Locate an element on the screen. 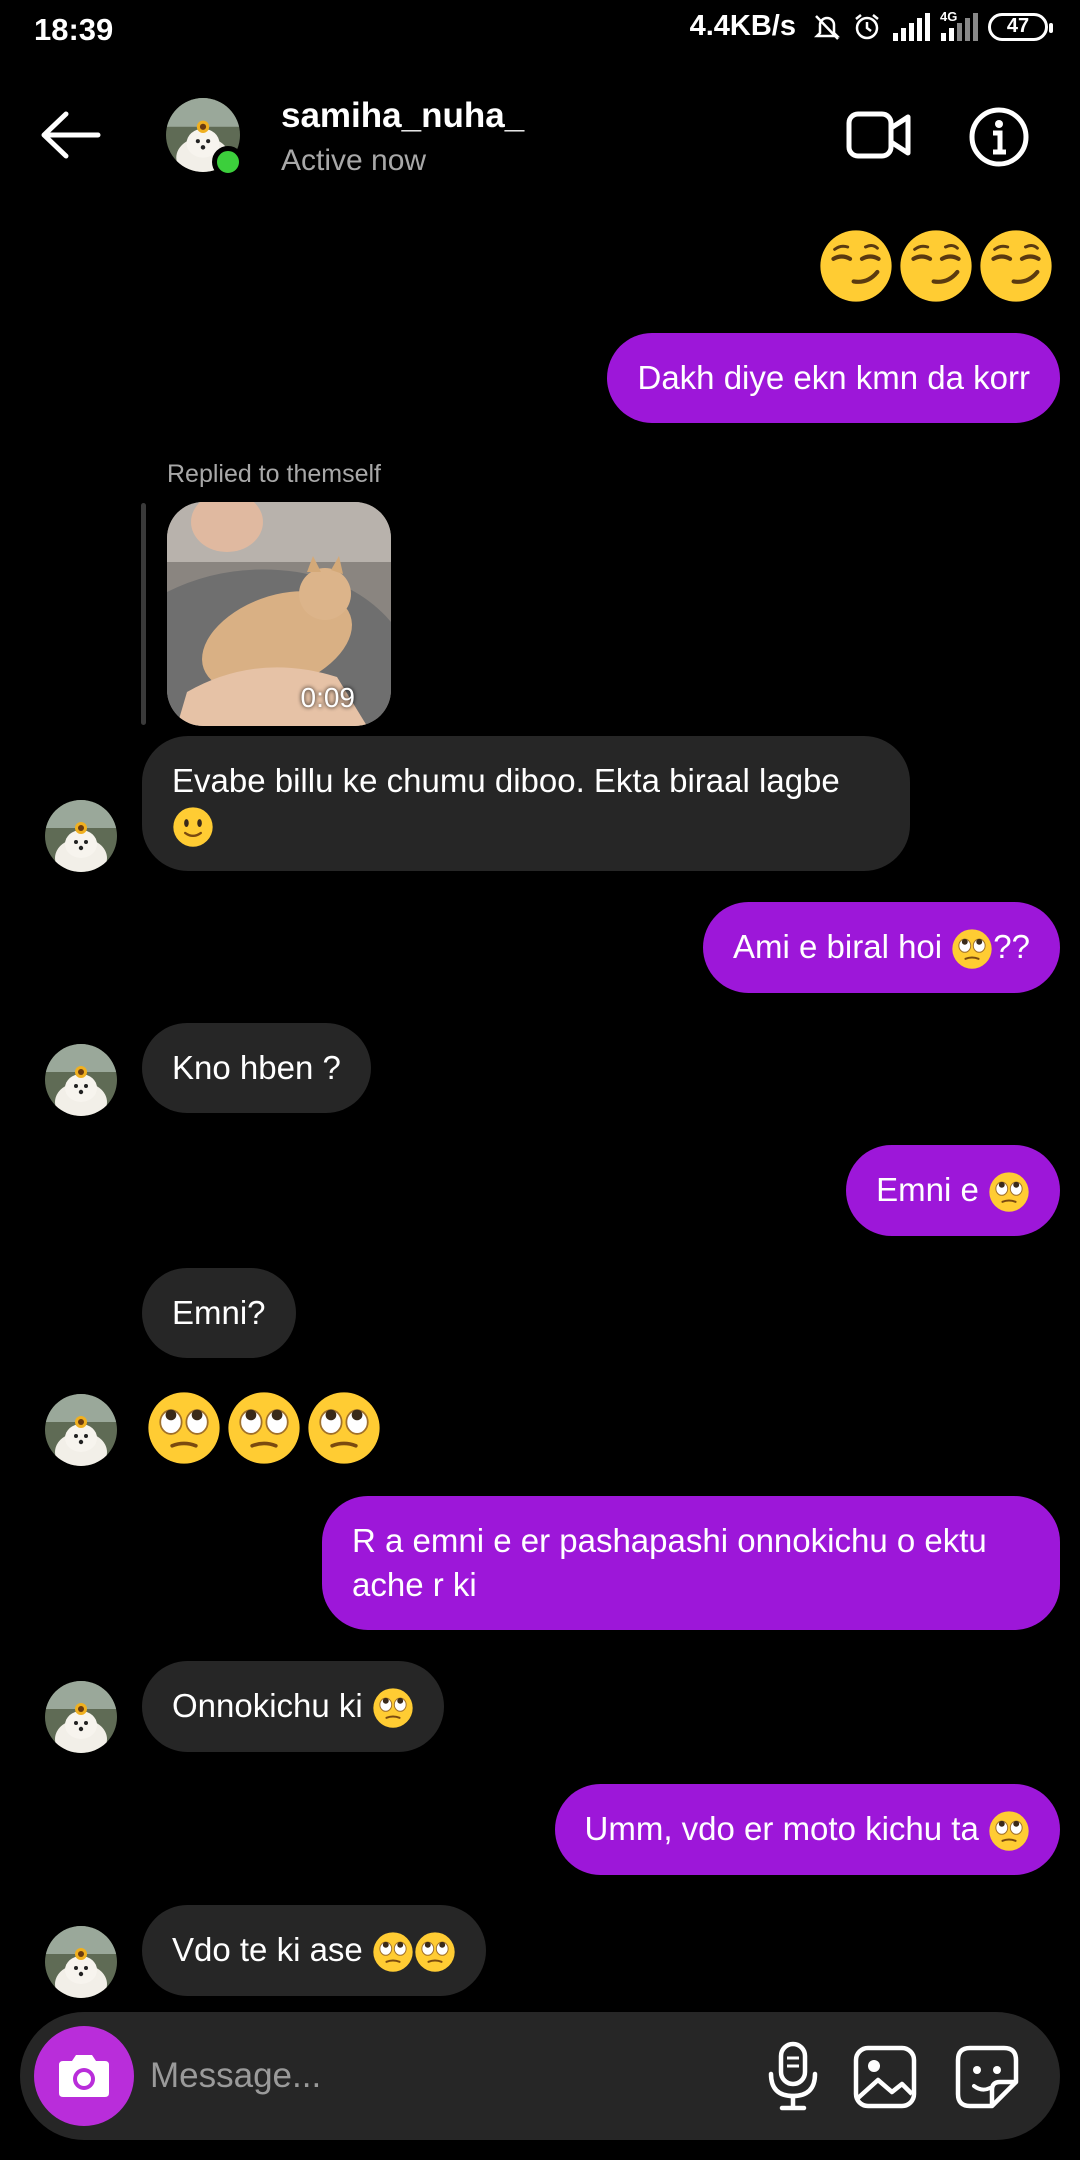 The width and height of the screenshot is (1080, 2160). microphone-icon is located at coordinates (793, 2076).